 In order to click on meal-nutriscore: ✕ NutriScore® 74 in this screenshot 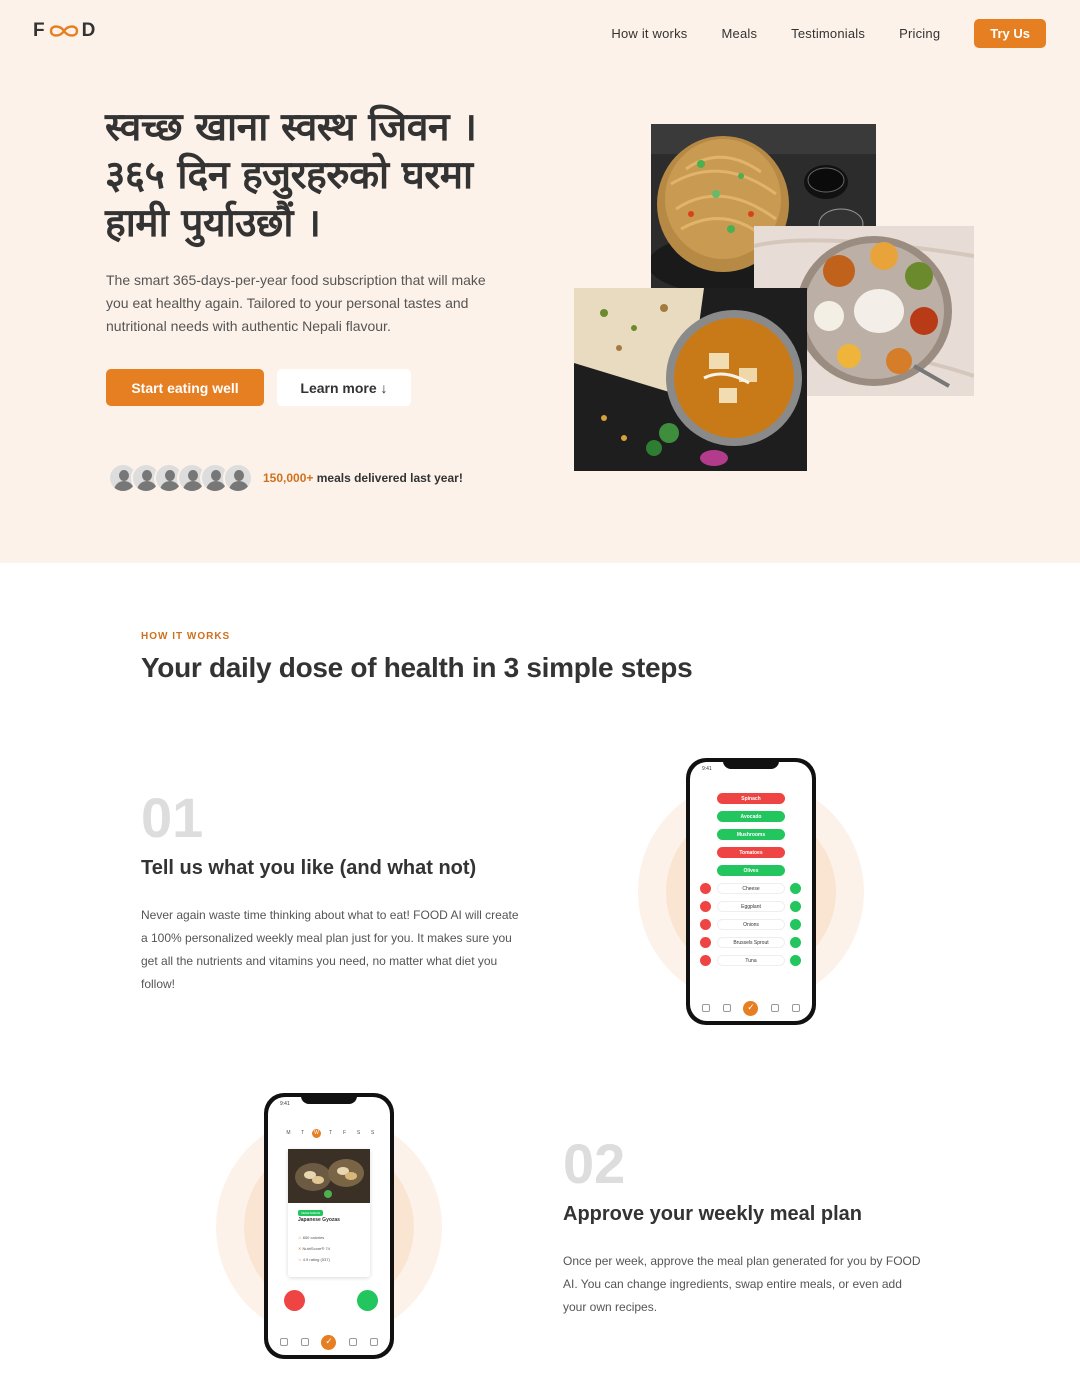, I will do `click(314, 1248)`.